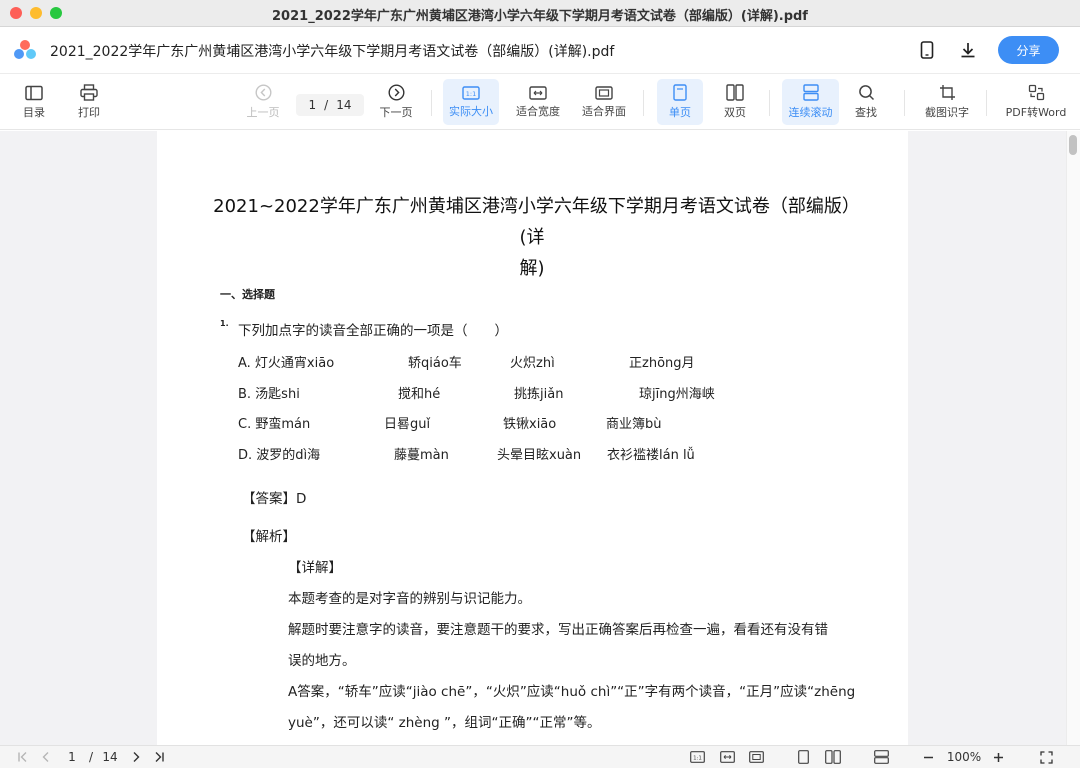  I want to click on prev-page-label: 上一页, so click(263, 112).